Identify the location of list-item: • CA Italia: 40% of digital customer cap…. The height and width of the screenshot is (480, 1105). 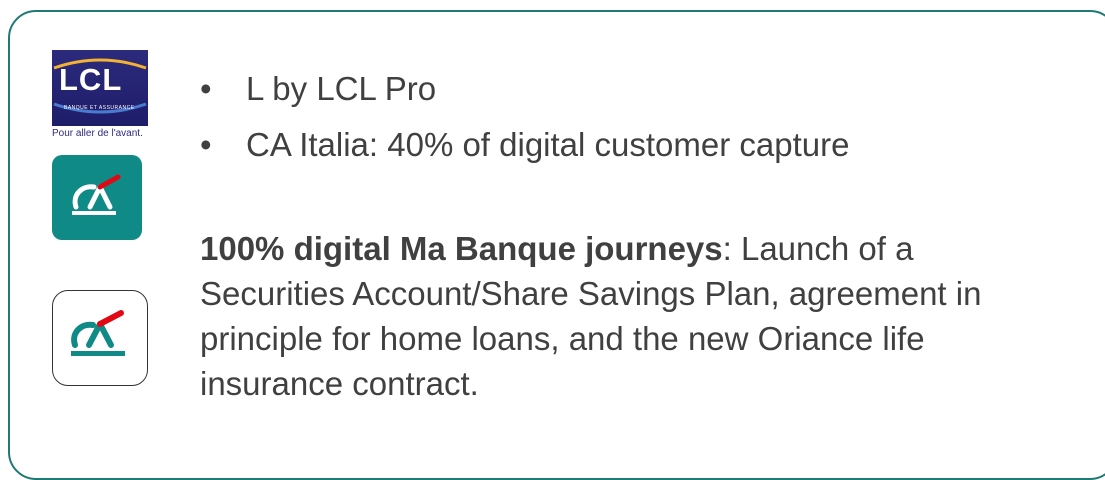
(524, 149).